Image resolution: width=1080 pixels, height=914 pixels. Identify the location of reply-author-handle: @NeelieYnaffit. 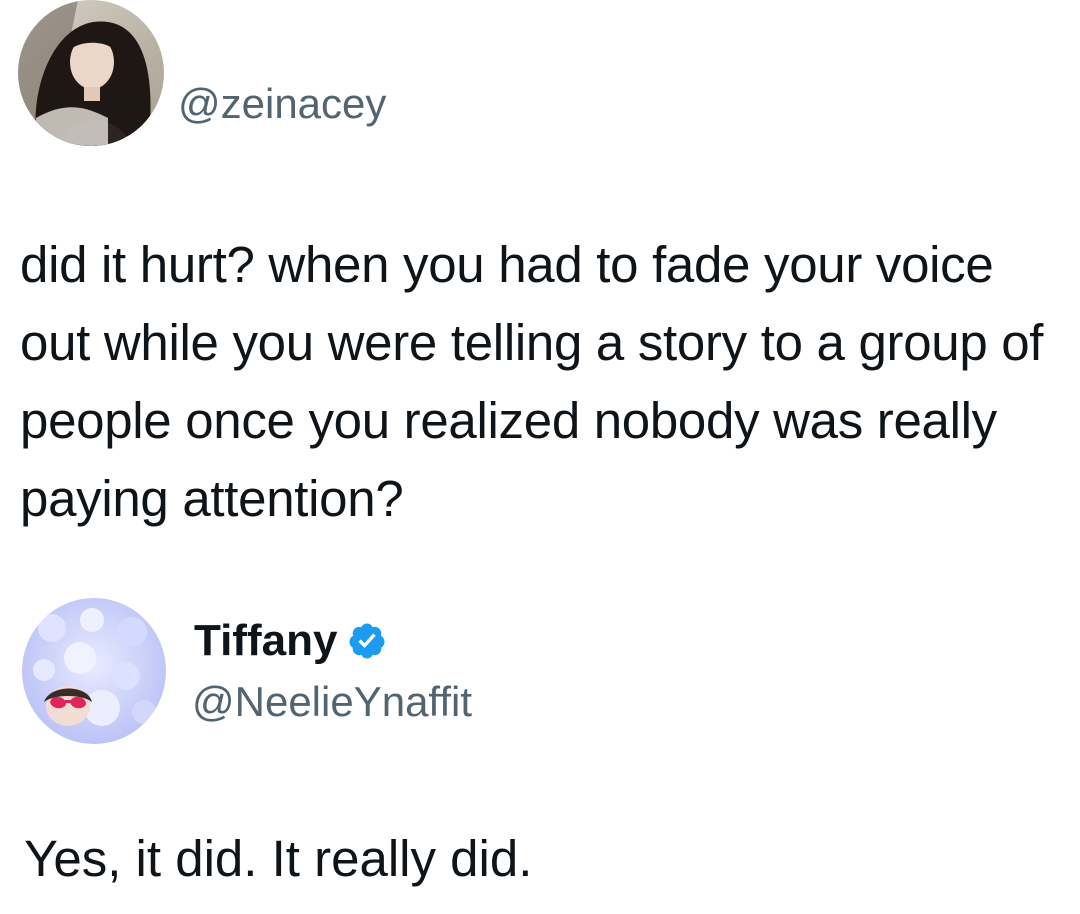
(332, 702).